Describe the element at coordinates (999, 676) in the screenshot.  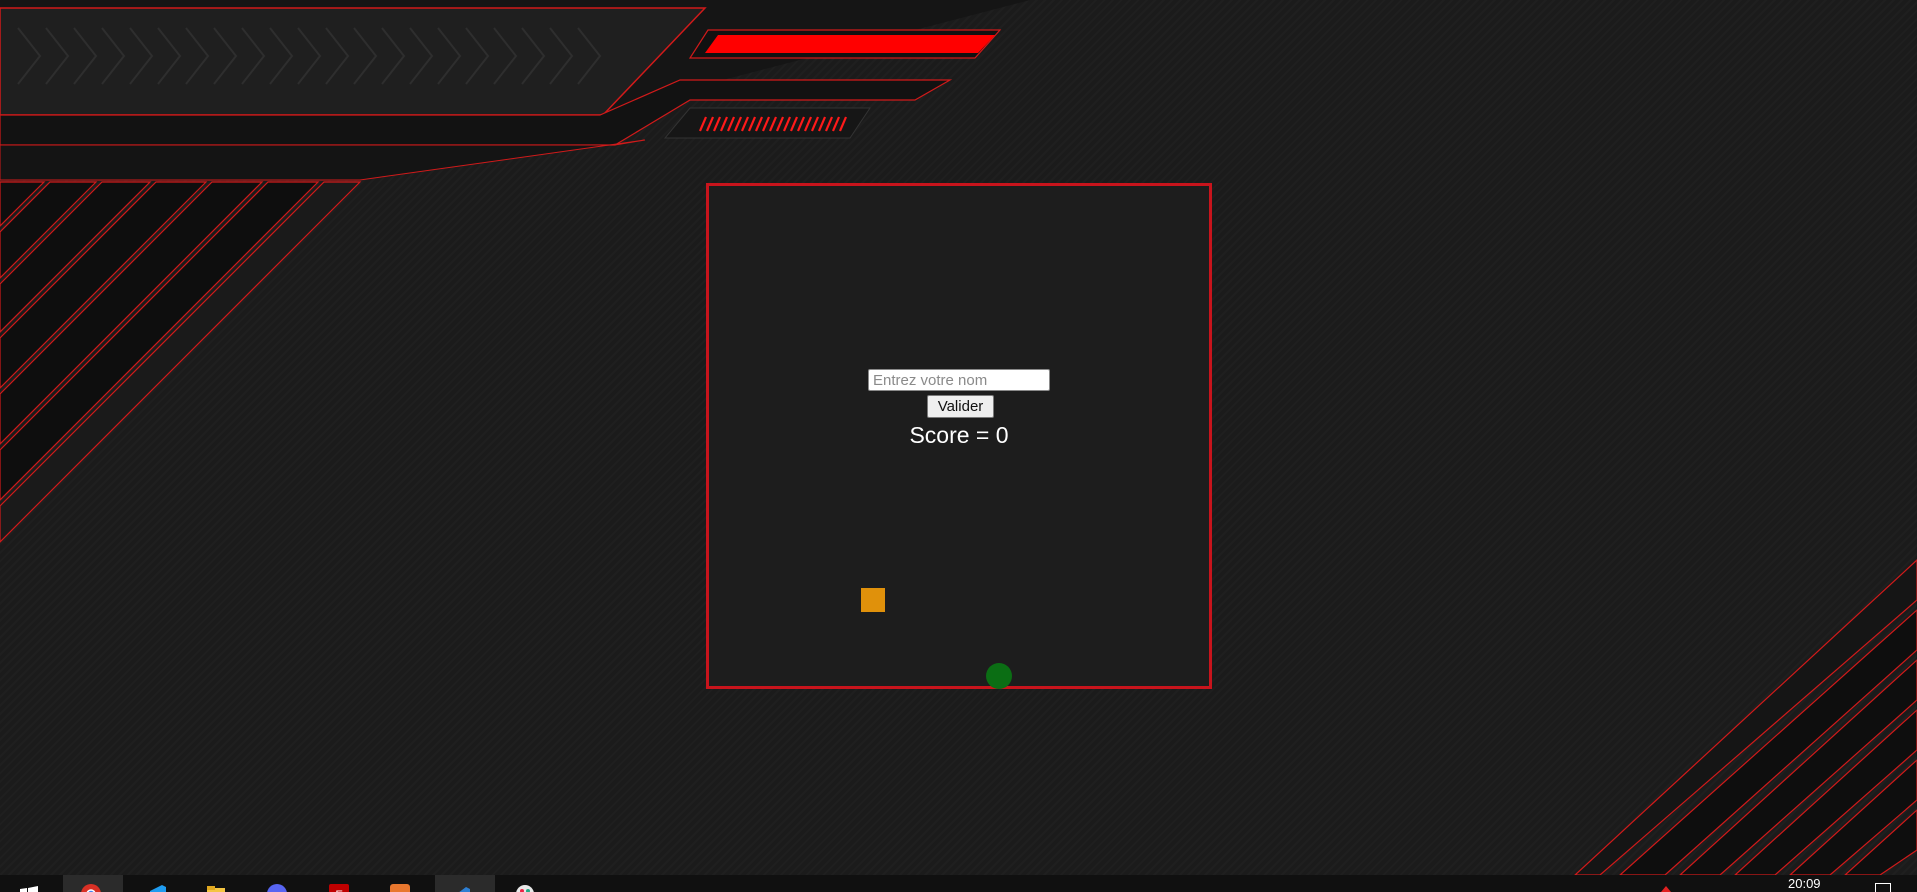
I see `player-ball` at that location.